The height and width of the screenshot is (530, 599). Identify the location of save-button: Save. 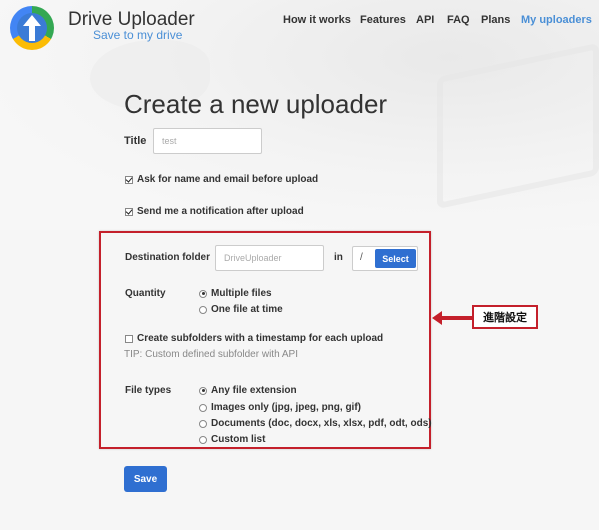
(145, 479).